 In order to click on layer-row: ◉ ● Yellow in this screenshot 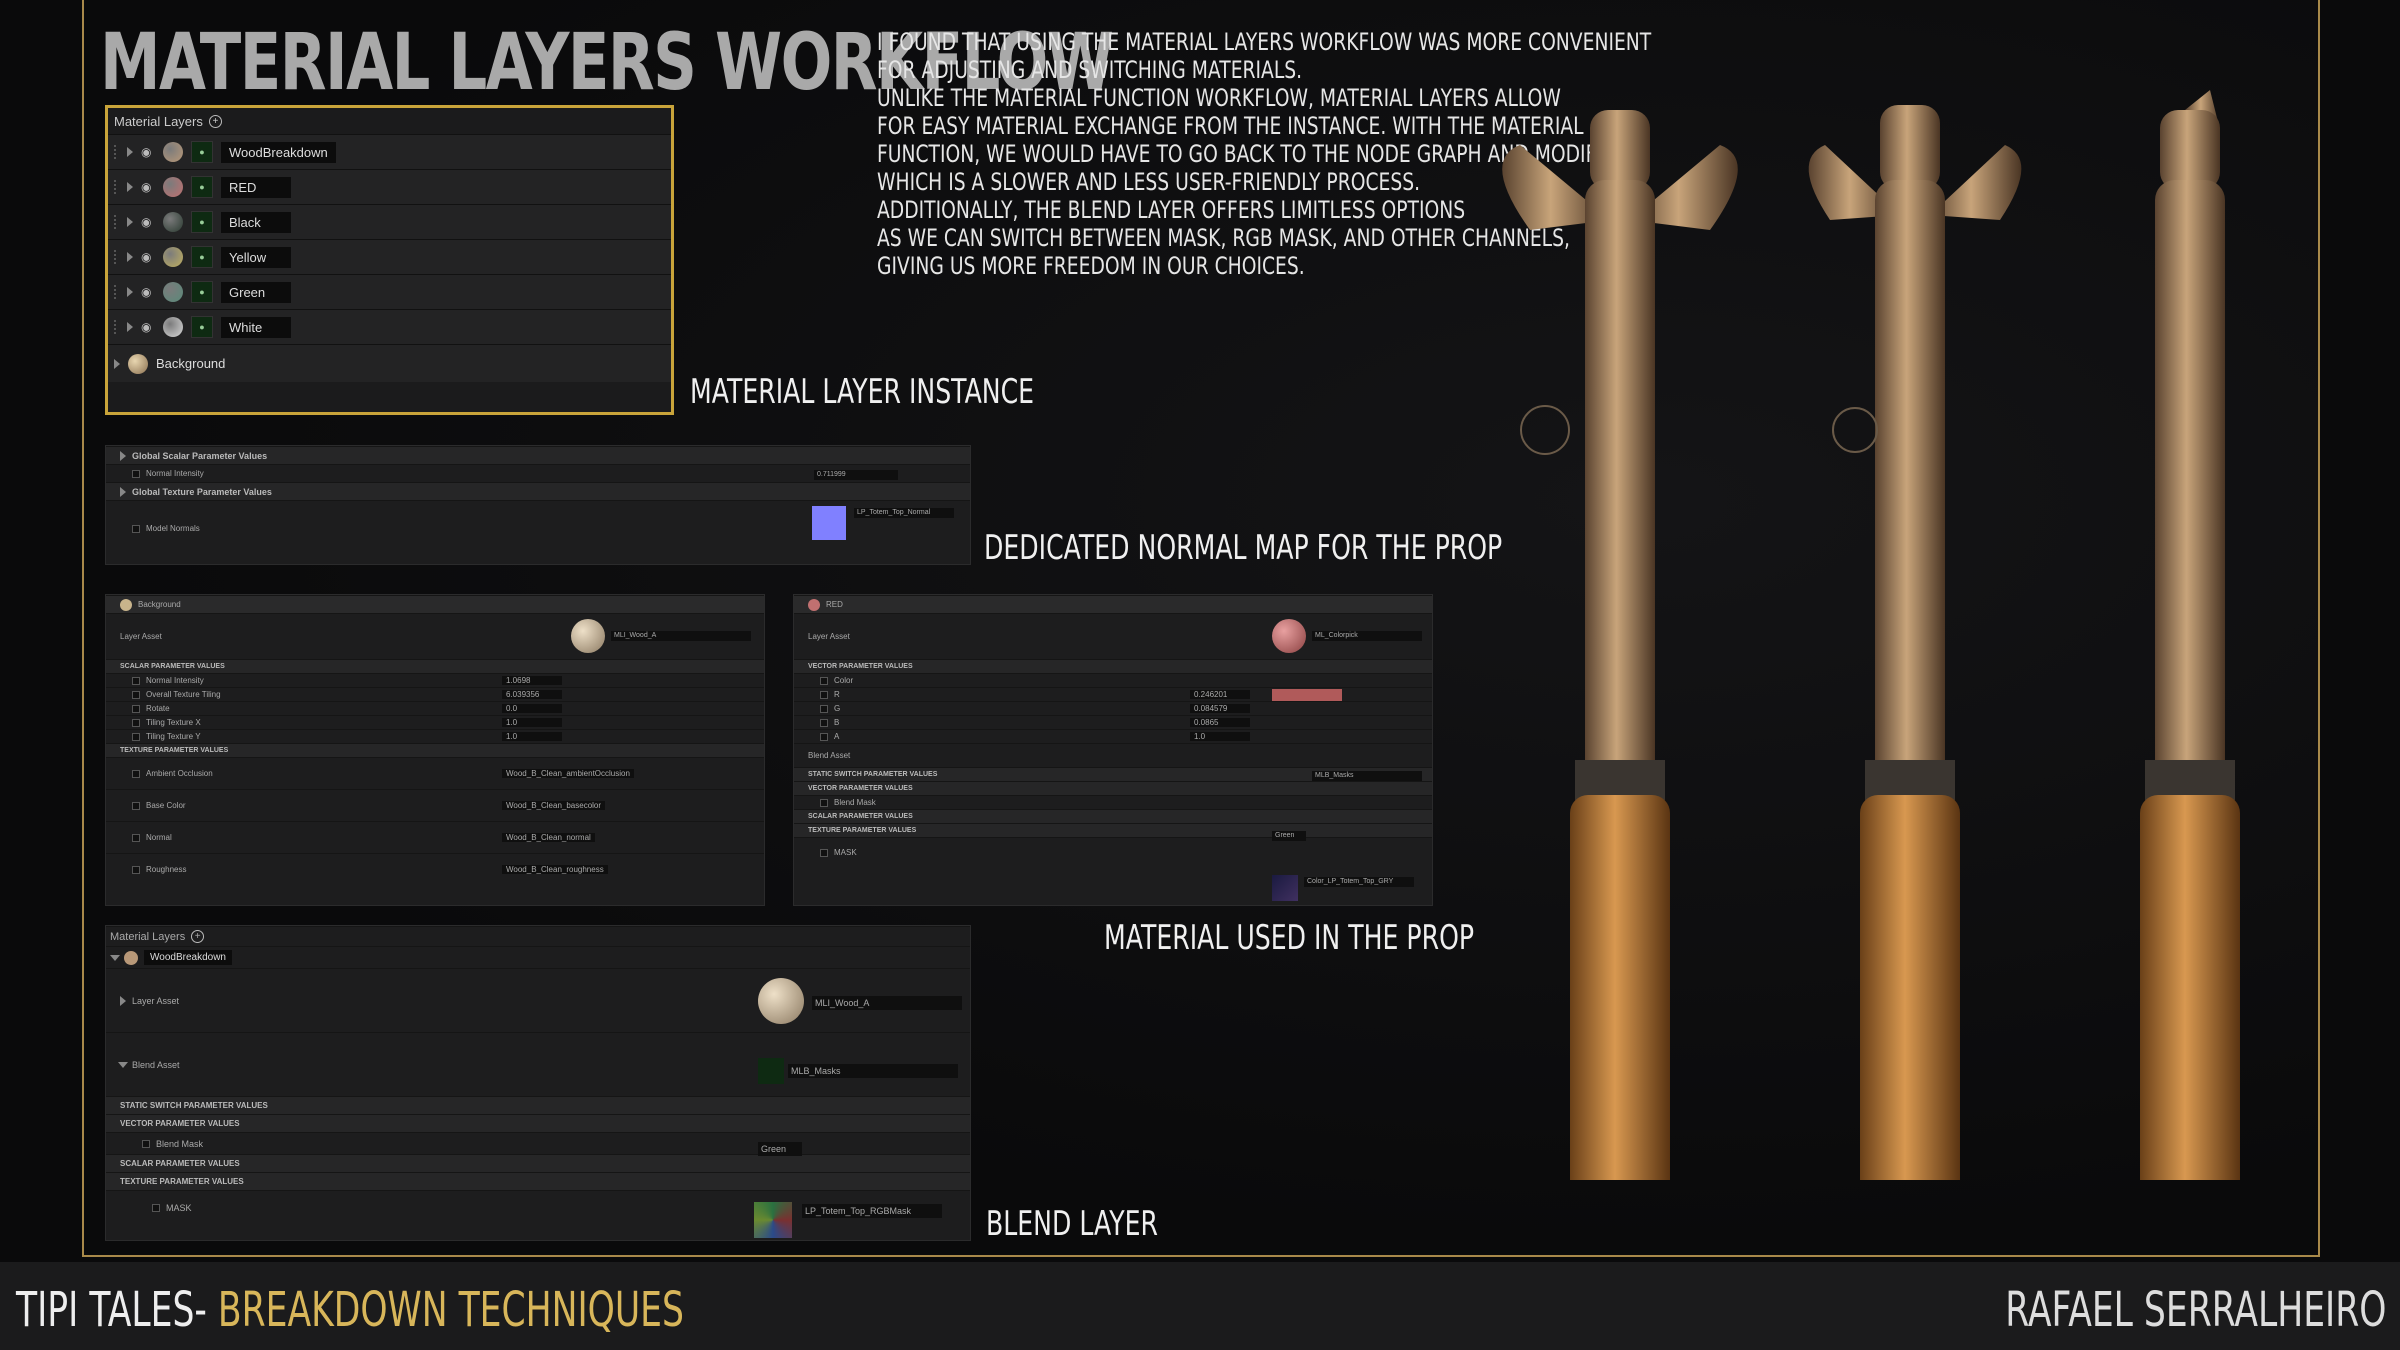, I will do `click(389, 256)`.